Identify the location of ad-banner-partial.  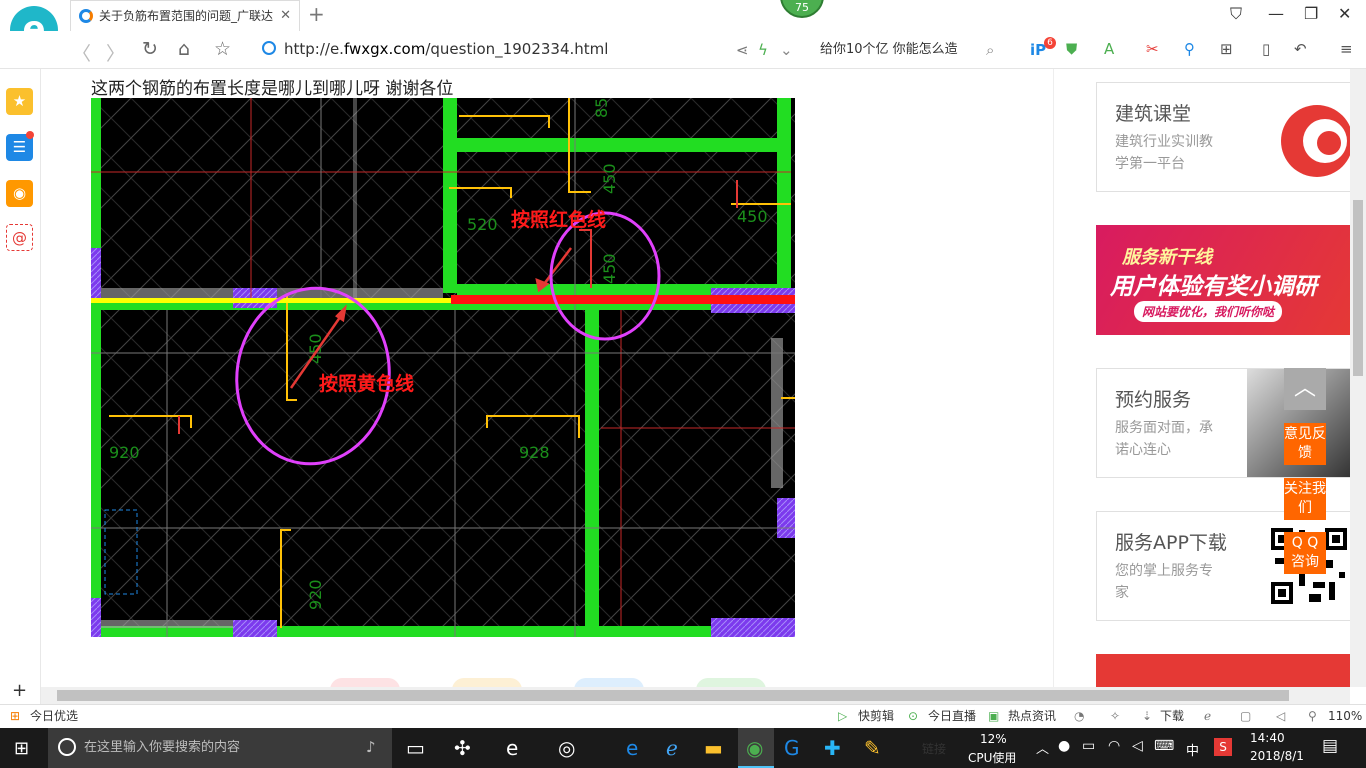
(1223, 670).